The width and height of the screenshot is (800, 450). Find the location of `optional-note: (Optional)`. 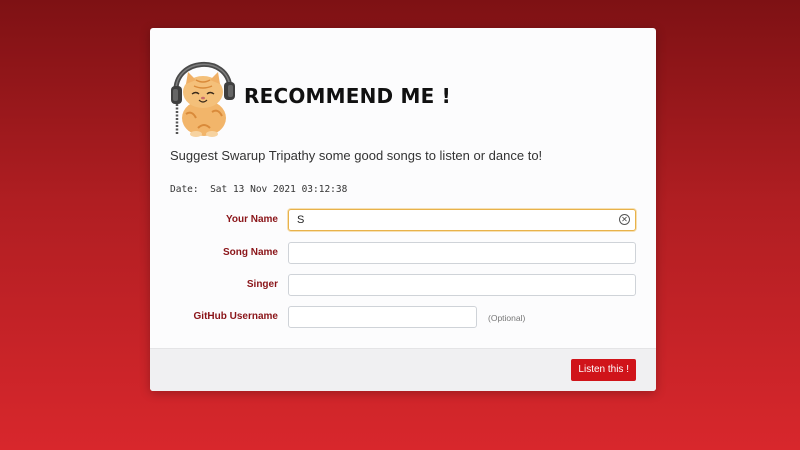

optional-note: (Optional) is located at coordinates (507, 318).